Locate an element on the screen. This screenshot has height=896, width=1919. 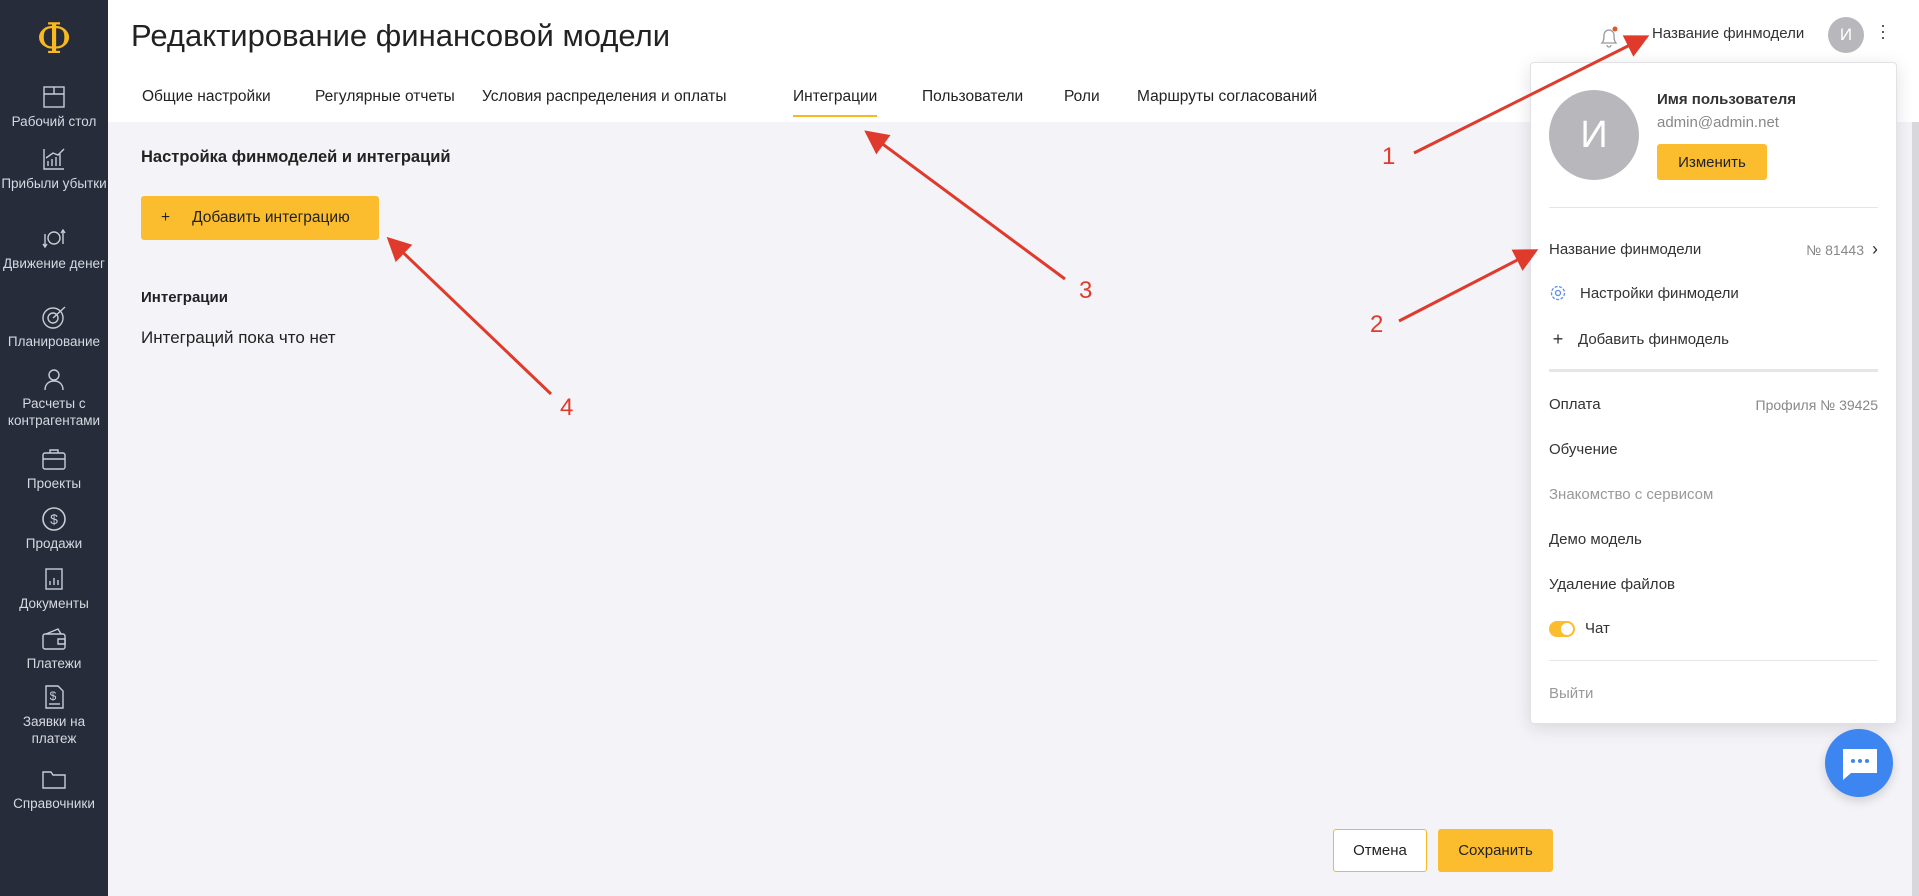
sidebar-item-dashboard: Рабочий стол is located at coordinates (54, 107).